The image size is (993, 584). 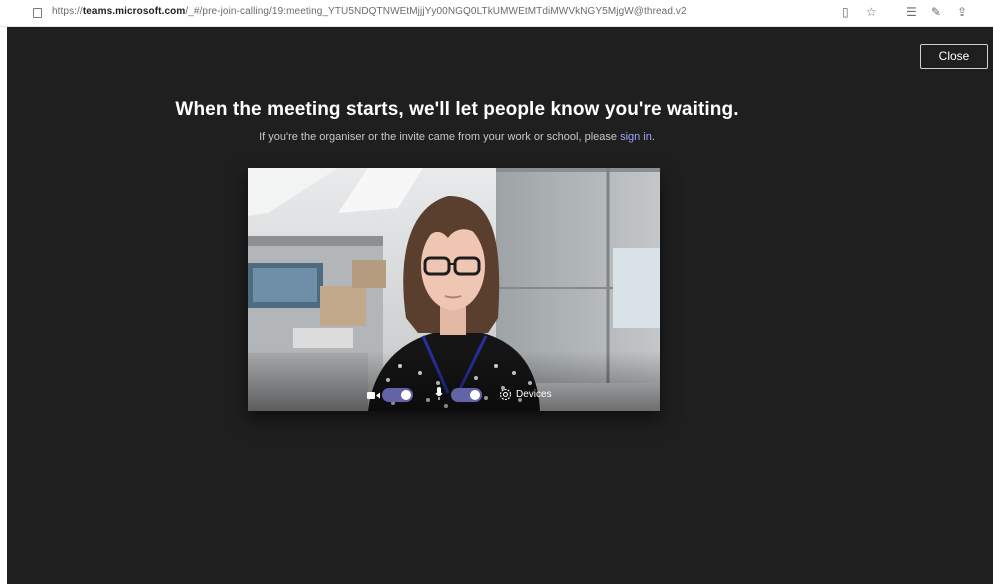 I want to click on url-host: teams.microsoft.com, so click(x=134, y=11).